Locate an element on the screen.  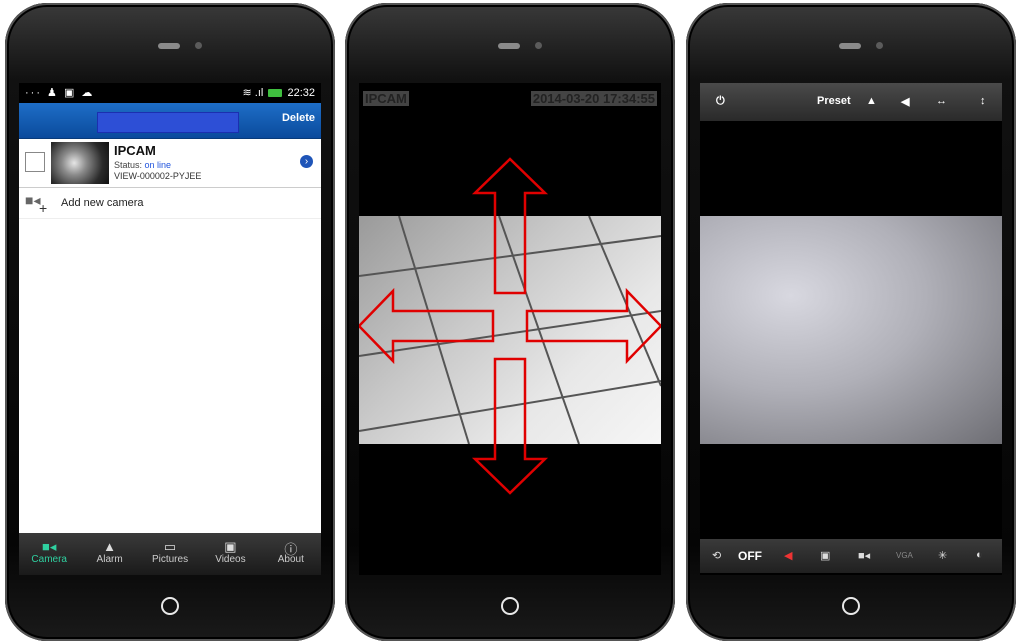
notification-icons: ··· ♟ ▣ ☁ is located at coordinates (60, 93).